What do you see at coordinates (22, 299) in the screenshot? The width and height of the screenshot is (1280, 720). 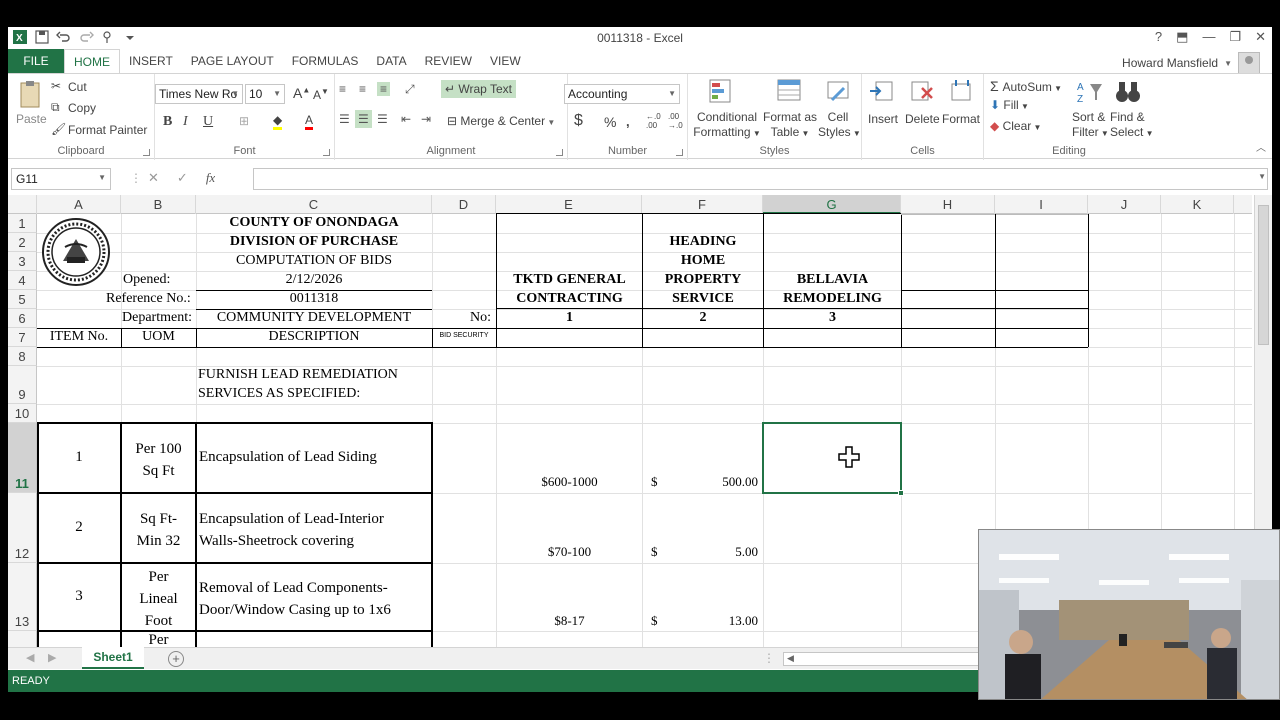 I see `row-header-5: 5` at bounding box center [22, 299].